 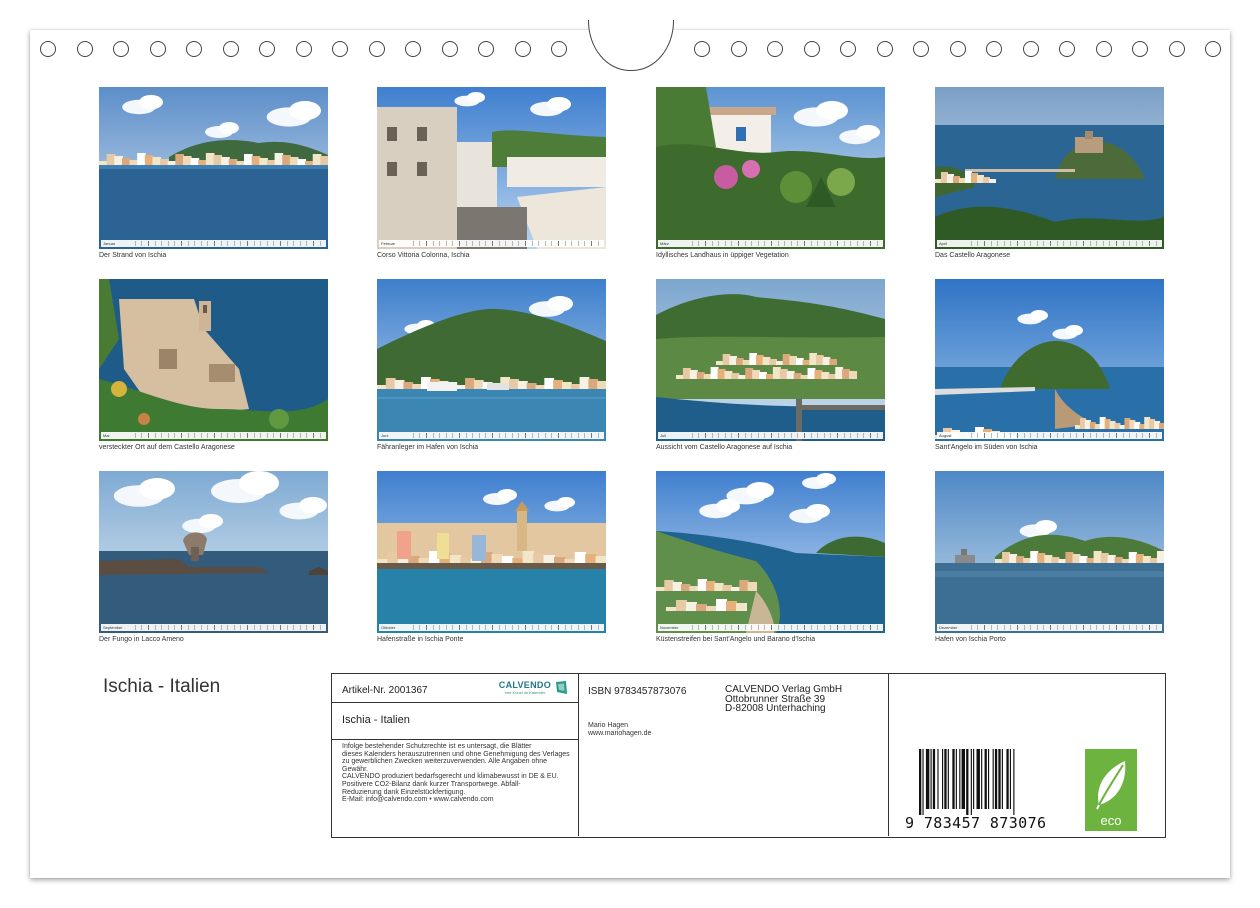 What do you see at coordinates (106, 435) in the screenshot?
I see `month-name: Mai` at bounding box center [106, 435].